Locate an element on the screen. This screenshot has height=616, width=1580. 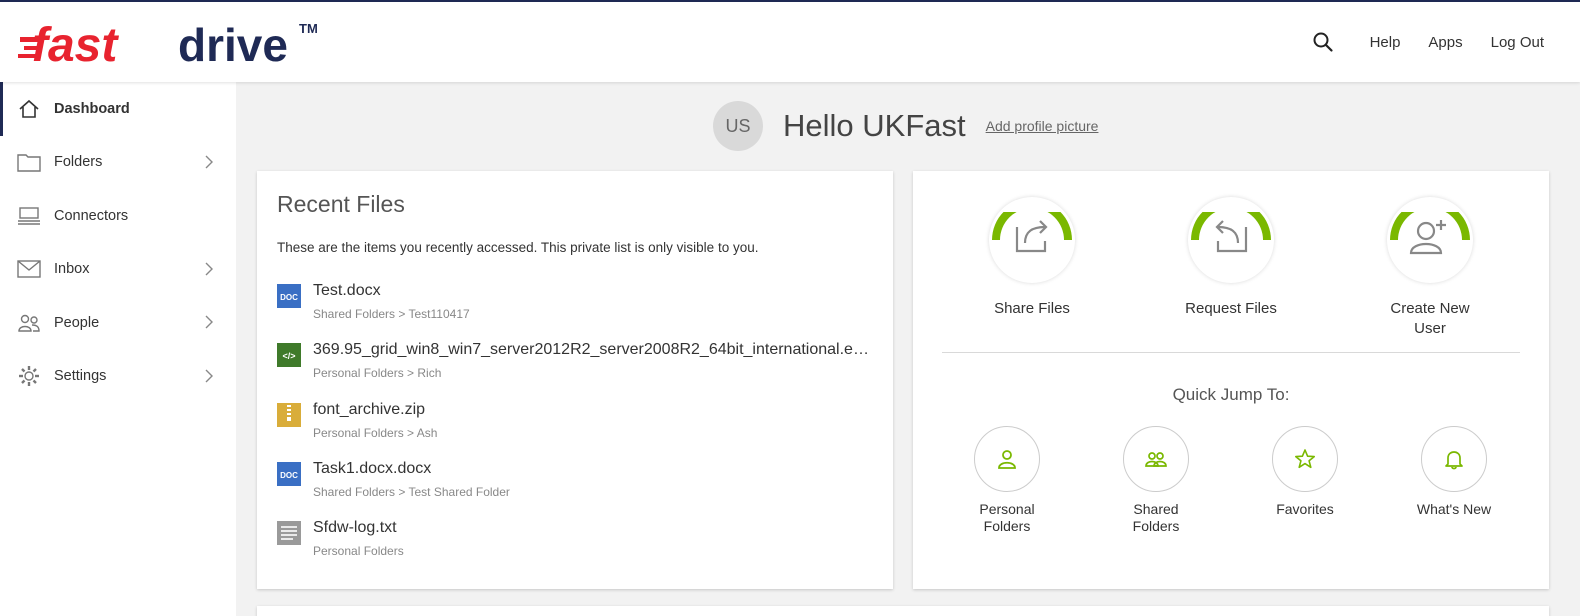
file-name: Sfdw-log.txt is located at coordinates (355, 528).